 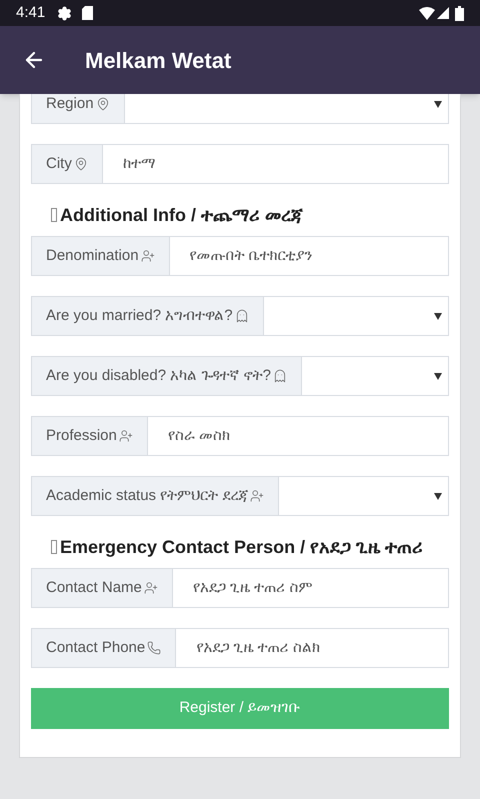 I want to click on app-title: Melkam Wetat, so click(x=158, y=60).